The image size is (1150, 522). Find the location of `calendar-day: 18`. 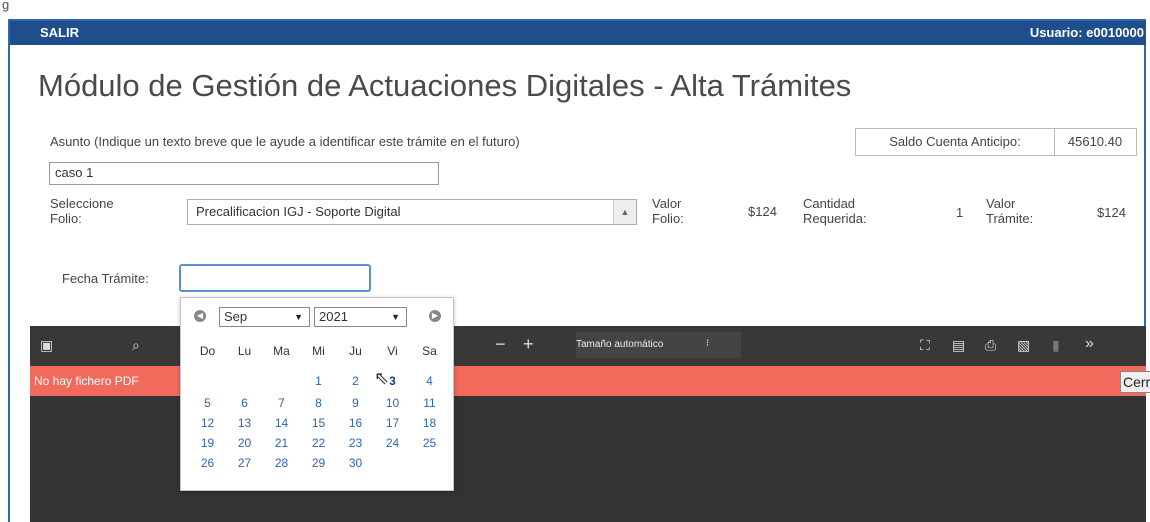

calendar-day: 18 is located at coordinates (429, 423).